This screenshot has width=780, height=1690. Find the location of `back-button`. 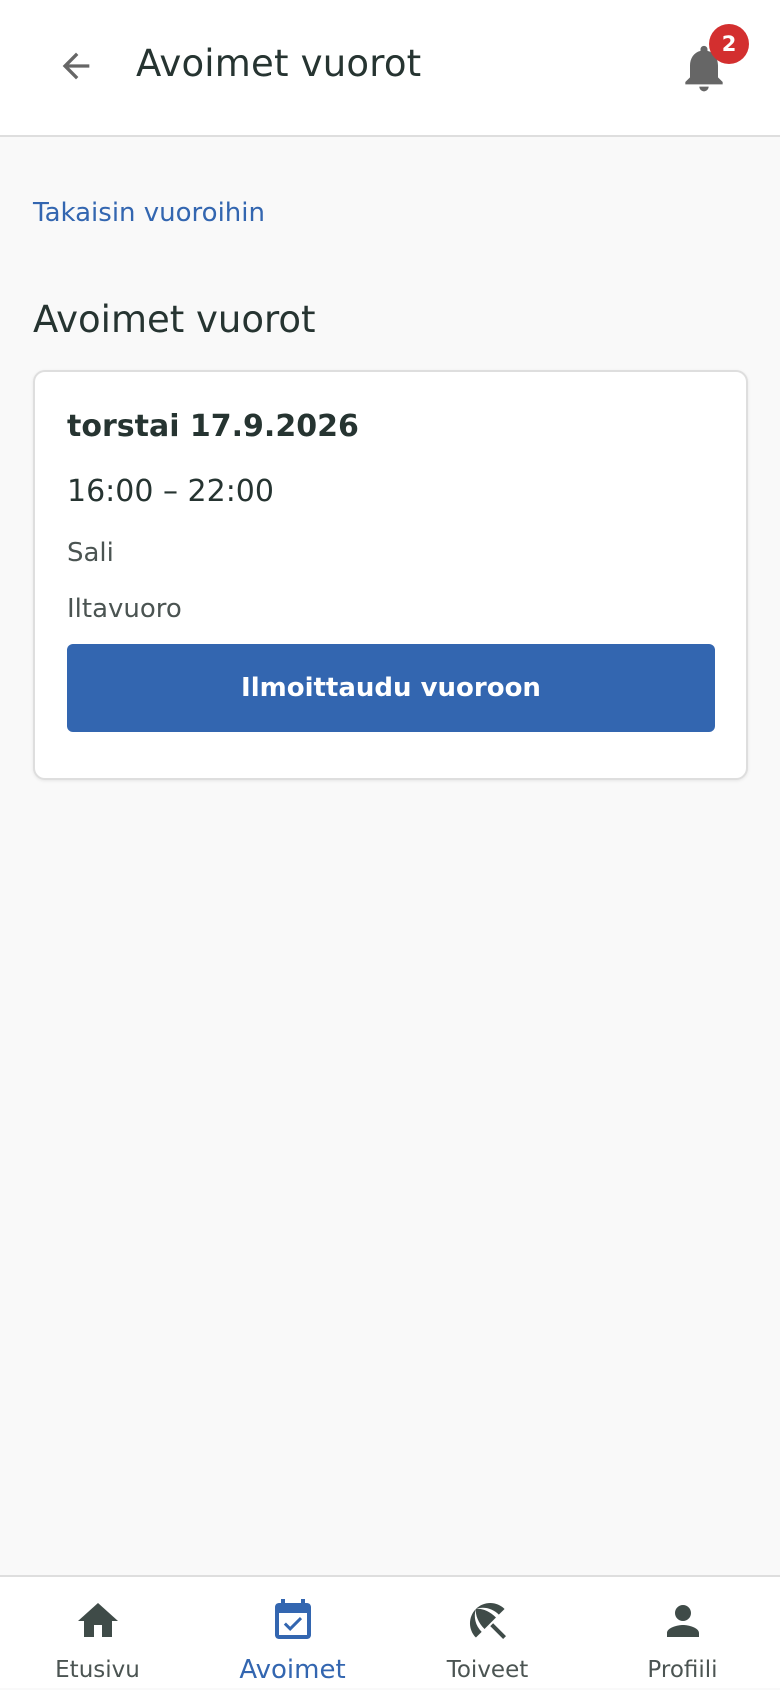

back-button is located at coordinates (76, 66).